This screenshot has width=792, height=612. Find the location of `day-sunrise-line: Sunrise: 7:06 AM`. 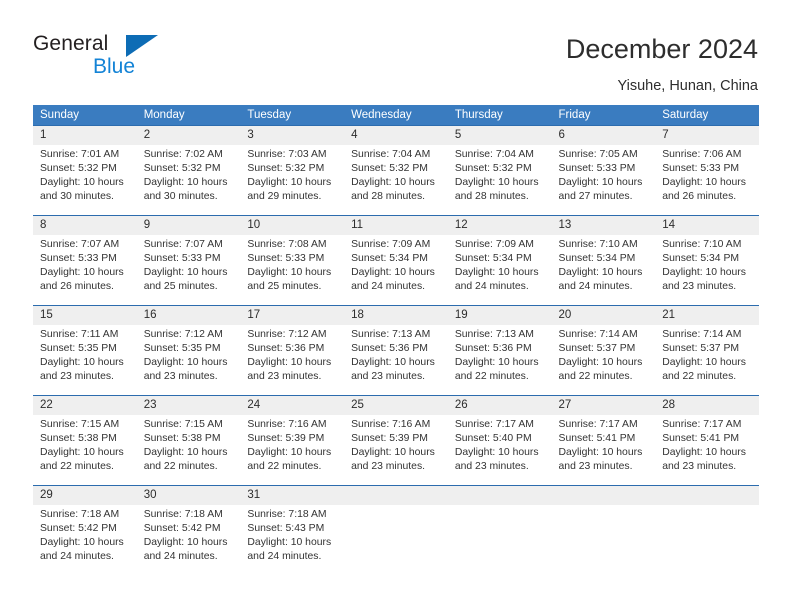

day-sunrise-line: Sunrise: 7:06 AM is located at coordinates (702, 154).